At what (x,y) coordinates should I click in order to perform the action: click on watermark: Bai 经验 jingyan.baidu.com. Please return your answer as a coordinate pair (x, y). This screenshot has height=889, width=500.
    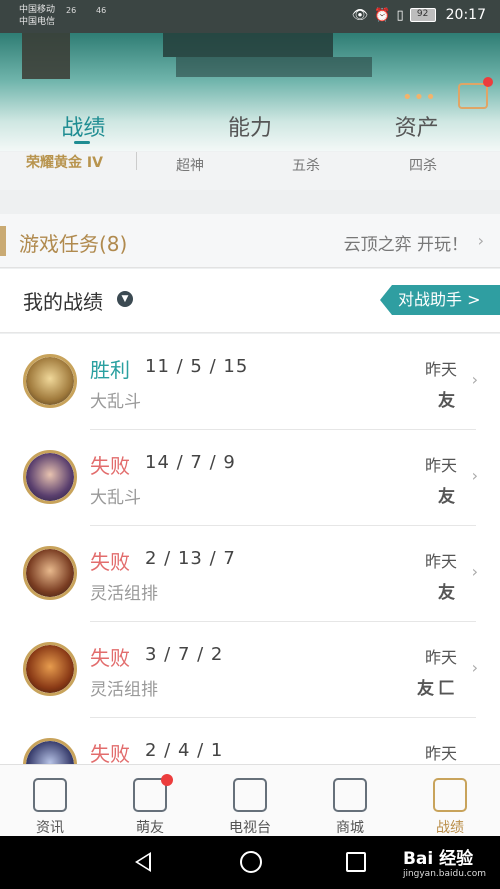
    Looking at the image, I should click on (444, 861).